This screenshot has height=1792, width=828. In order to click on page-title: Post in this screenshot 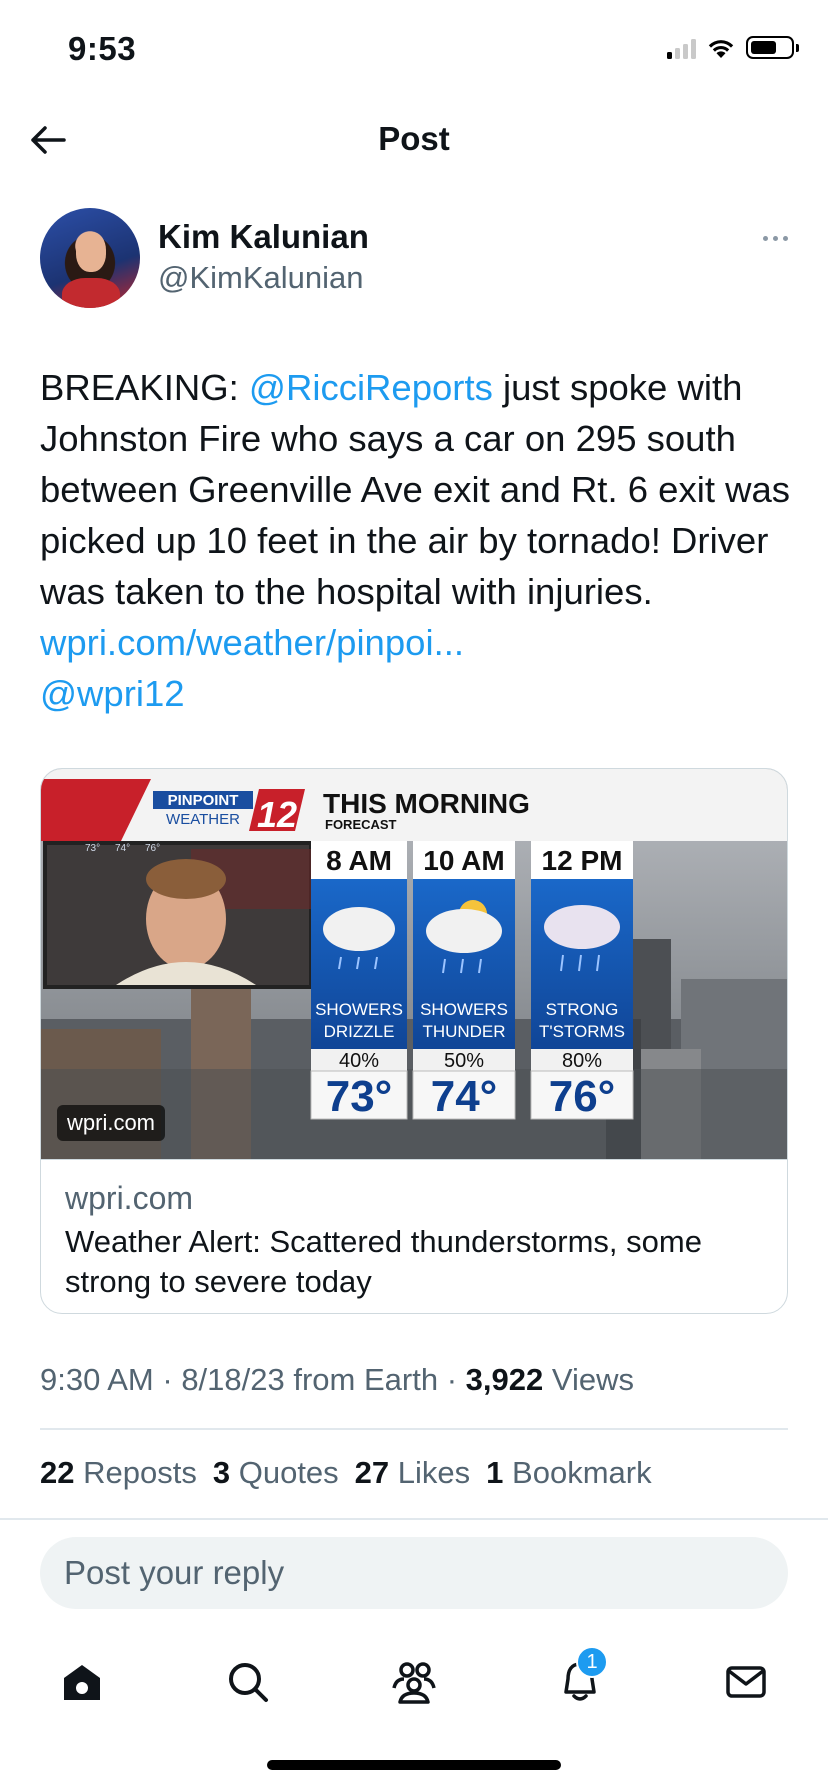, I will do `click(414, 138)`.